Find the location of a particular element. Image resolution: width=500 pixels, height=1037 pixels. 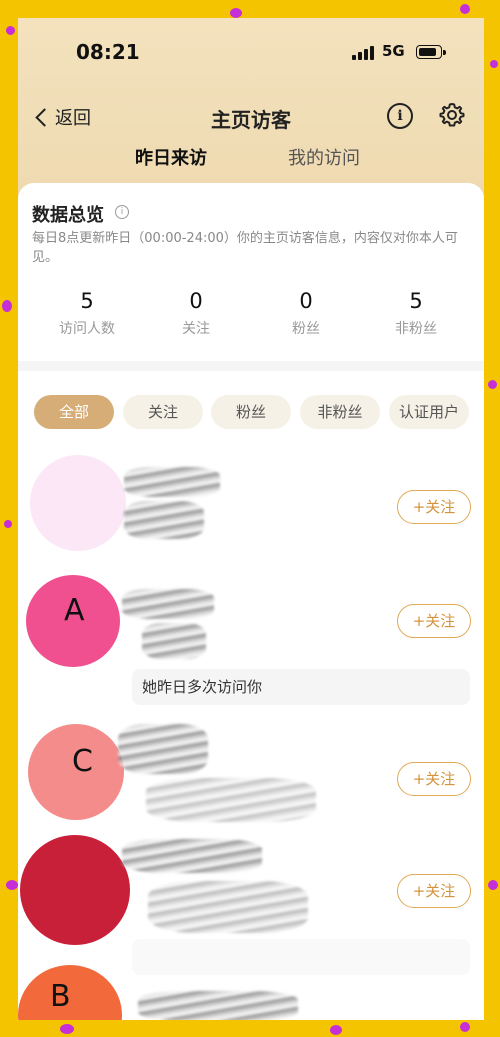

status-time: 08:21 is located at coordinates (108, 52).